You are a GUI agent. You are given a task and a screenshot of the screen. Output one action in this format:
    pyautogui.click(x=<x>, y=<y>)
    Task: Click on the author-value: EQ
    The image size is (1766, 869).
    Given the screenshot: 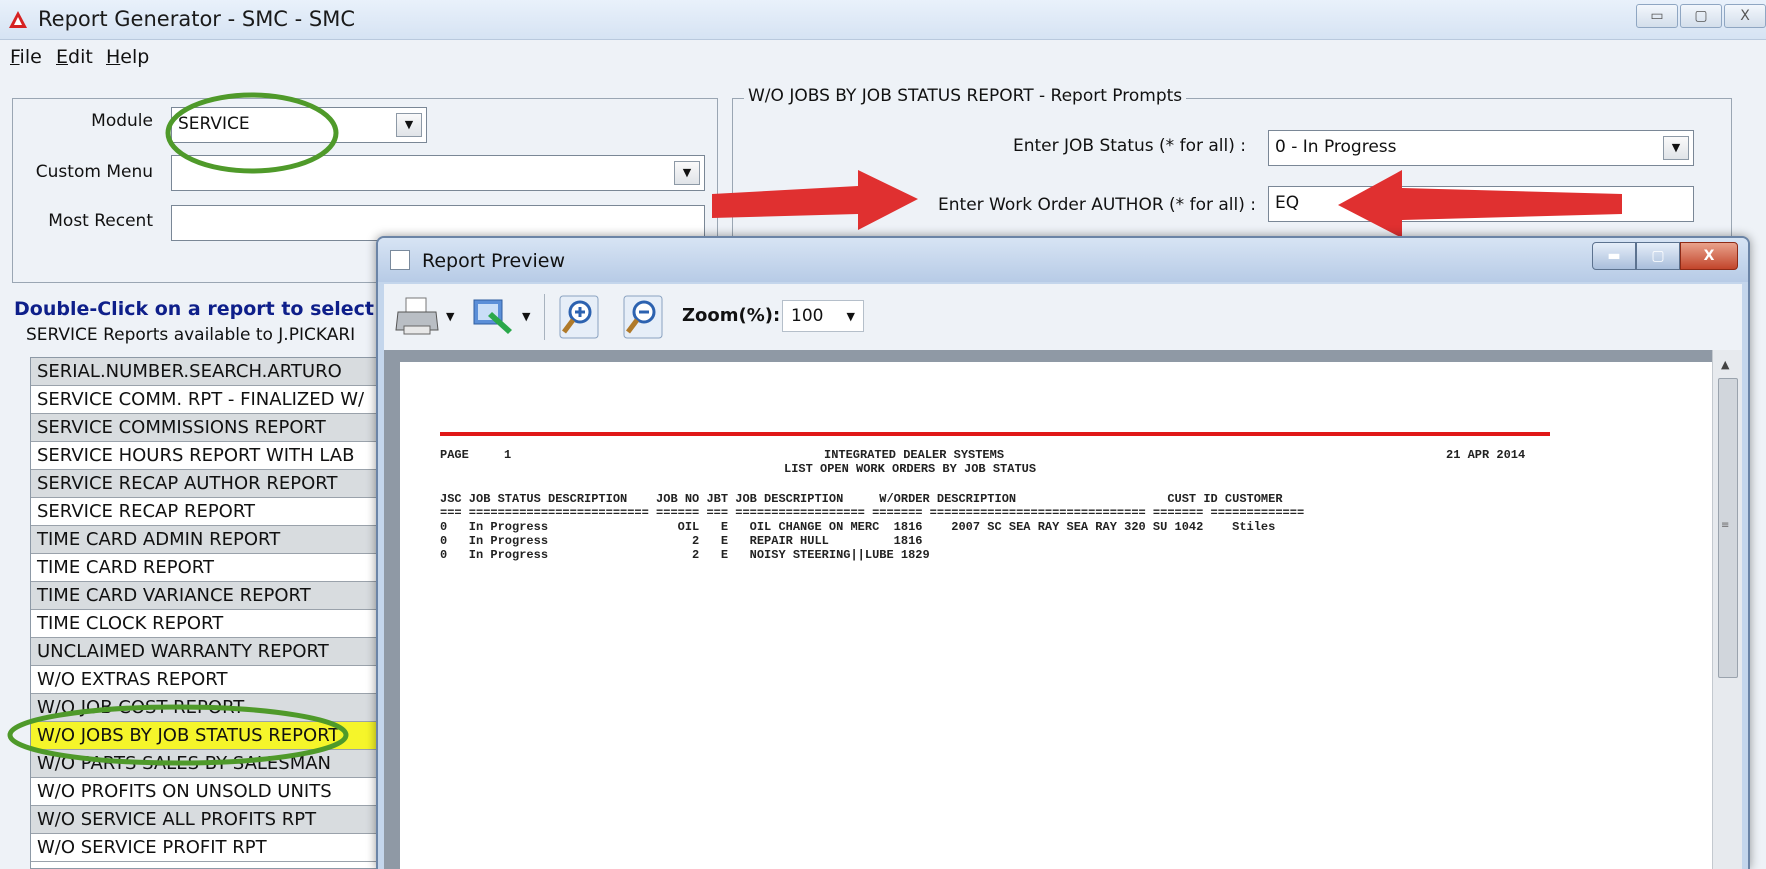 What is the action you would take?
    pyautogui.click(x=1287, y=203)
    